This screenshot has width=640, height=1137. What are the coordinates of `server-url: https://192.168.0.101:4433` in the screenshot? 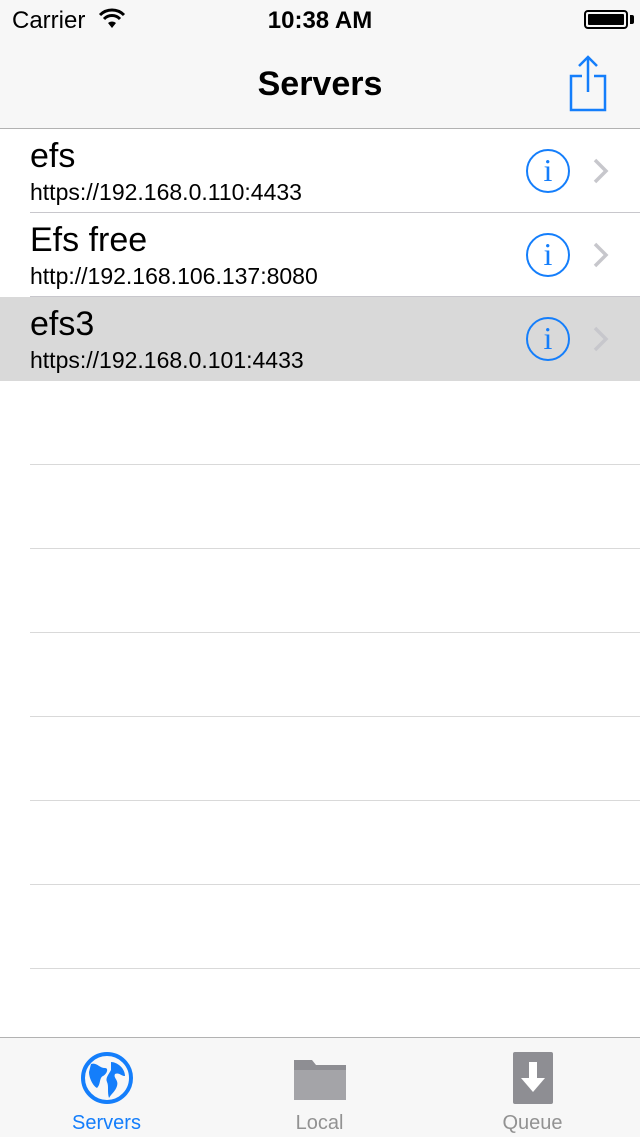 It's located at (167, 360).